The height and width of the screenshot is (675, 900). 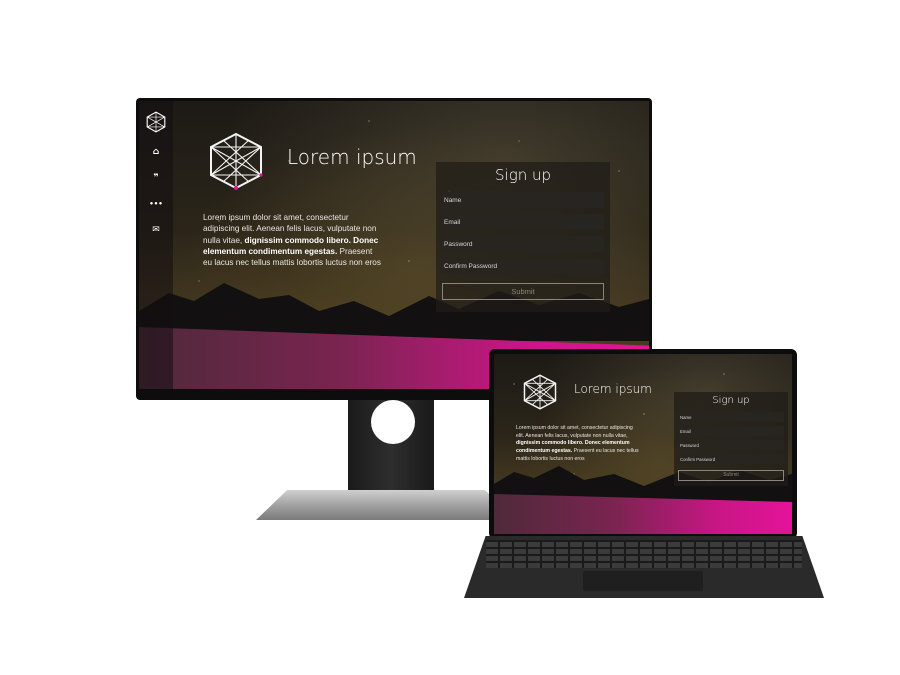 I want to click on quote-icon: ❞, so click(x=155, y=178).